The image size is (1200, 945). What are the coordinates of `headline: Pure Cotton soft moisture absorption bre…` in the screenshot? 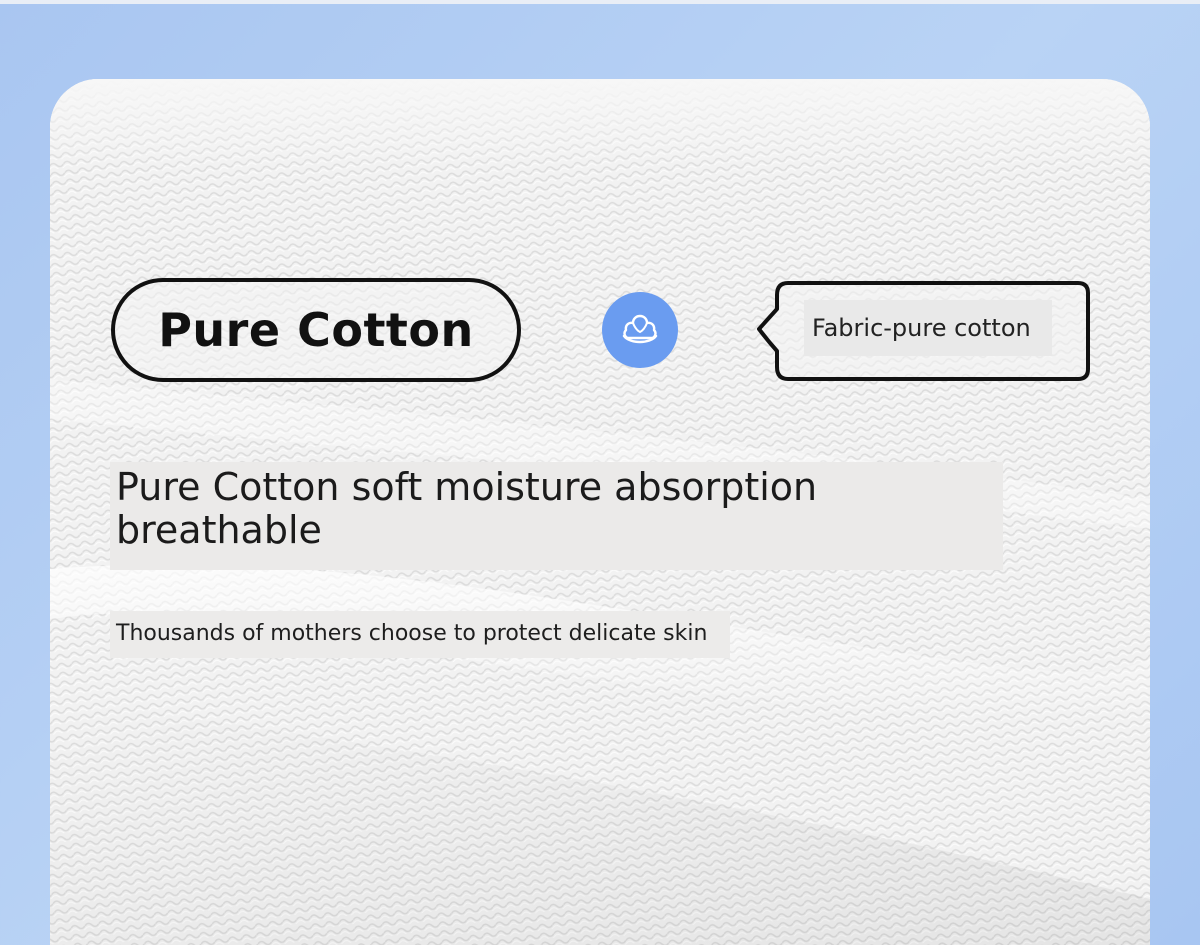 It's located at (467, 508).